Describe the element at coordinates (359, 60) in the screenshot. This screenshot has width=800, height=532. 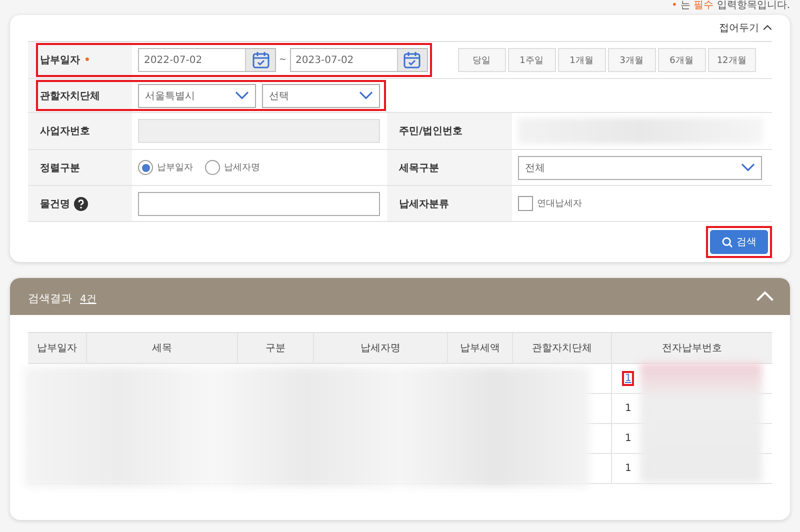
I see `date-field: 2023-07-02` at that location.